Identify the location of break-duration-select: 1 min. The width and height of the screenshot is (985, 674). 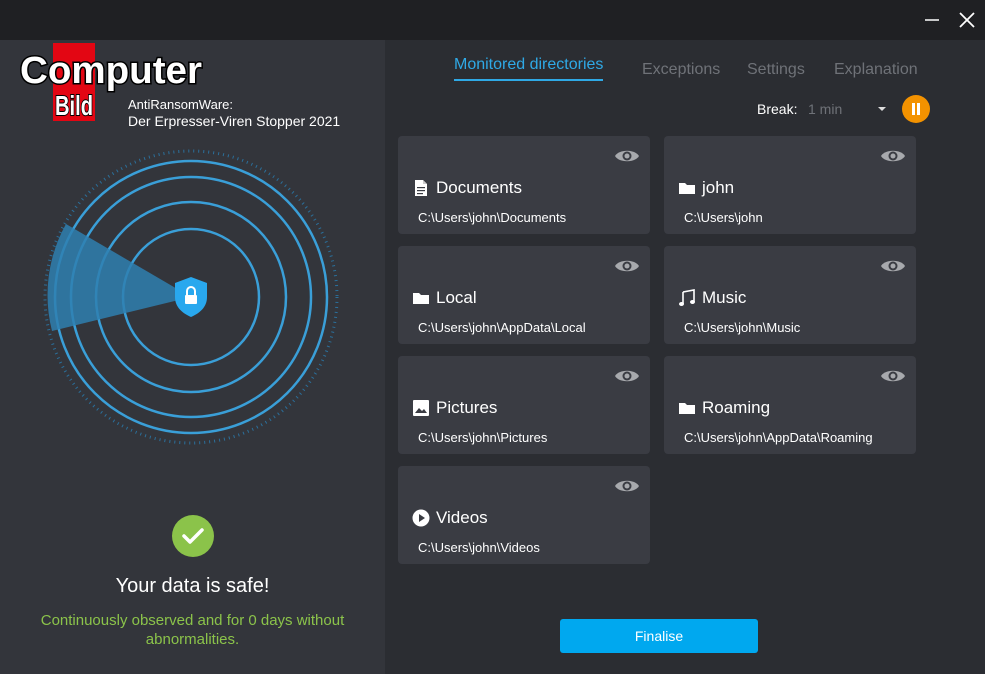
(846, 109).